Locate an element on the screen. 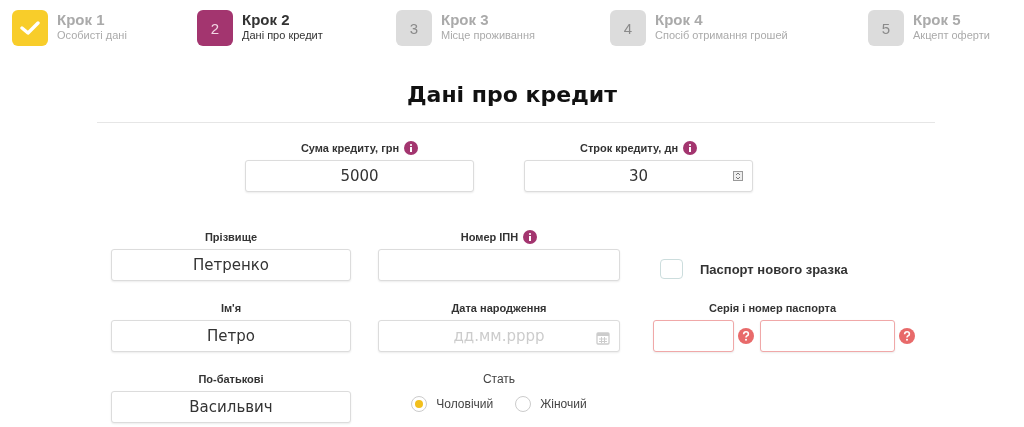 The height and width of the screenshot is (427, 1024). input-field: Васильвич is located at coordinates (231, 407).